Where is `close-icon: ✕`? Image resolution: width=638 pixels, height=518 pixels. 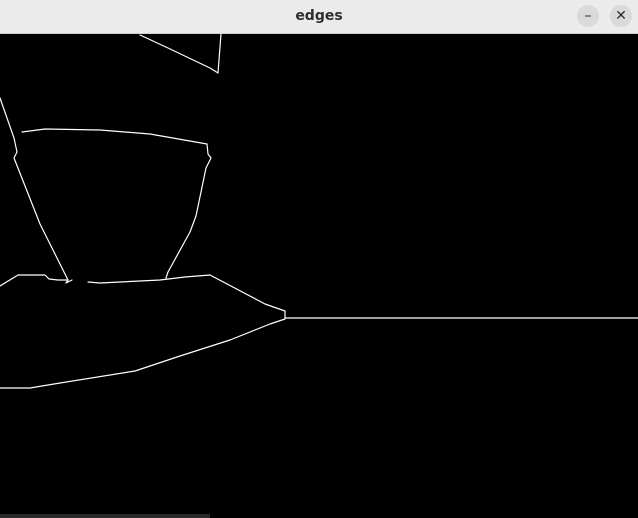 close-icon: ✕ is located at coordinates (621, 16).